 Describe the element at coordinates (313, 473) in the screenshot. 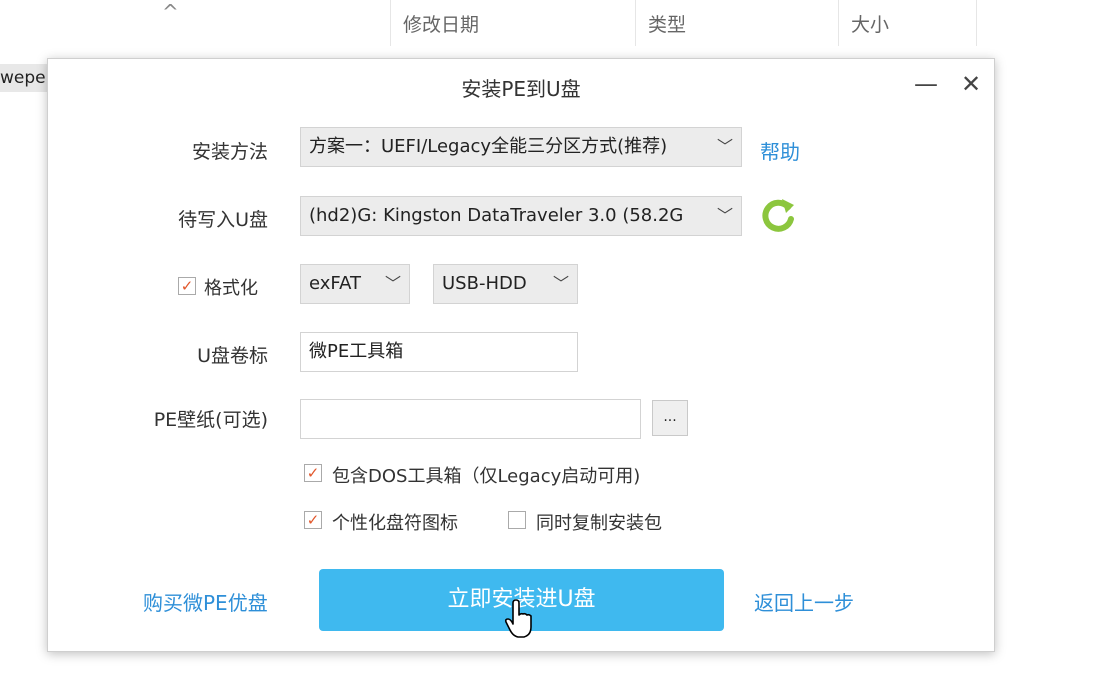

I see `dos-toolbox-checkbox: ✓` at that location.